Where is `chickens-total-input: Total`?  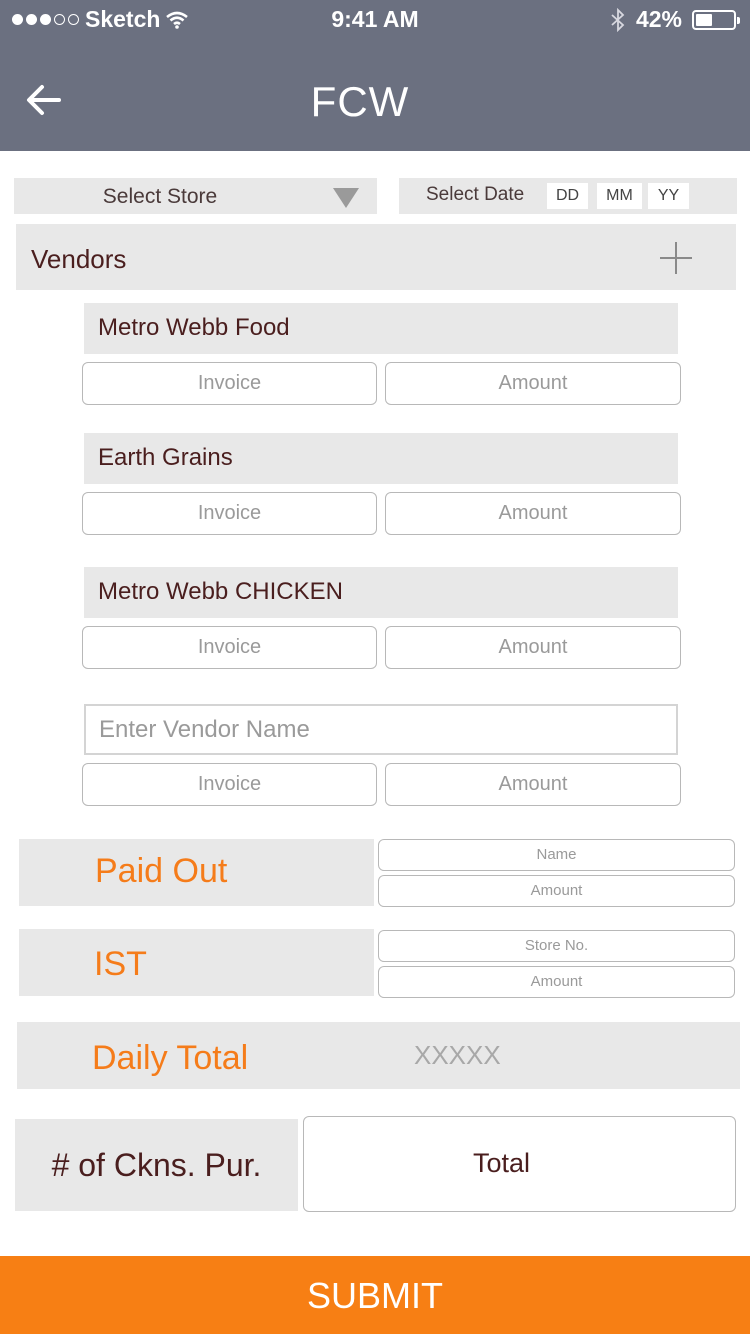 chickens-total-input: Total is located at coordinates (519, 1164).